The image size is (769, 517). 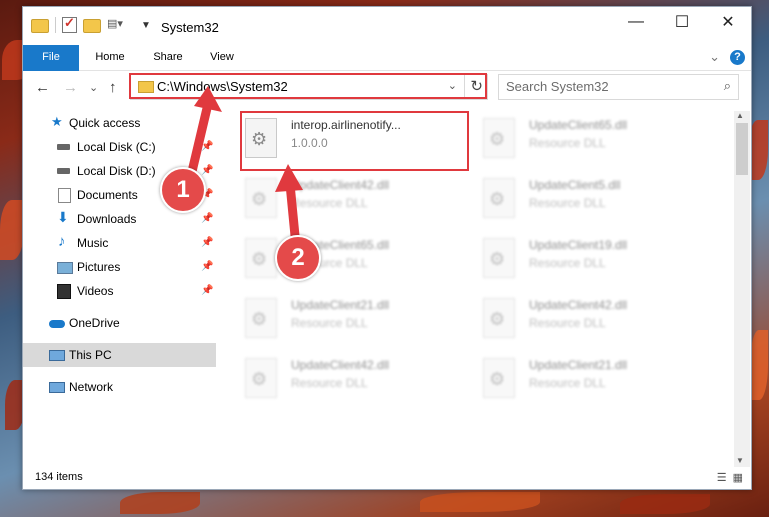 What do you see at coordinates (289, 178) in the screenshot?
I see `arrow-2-head` at bounding box center [289, 178].